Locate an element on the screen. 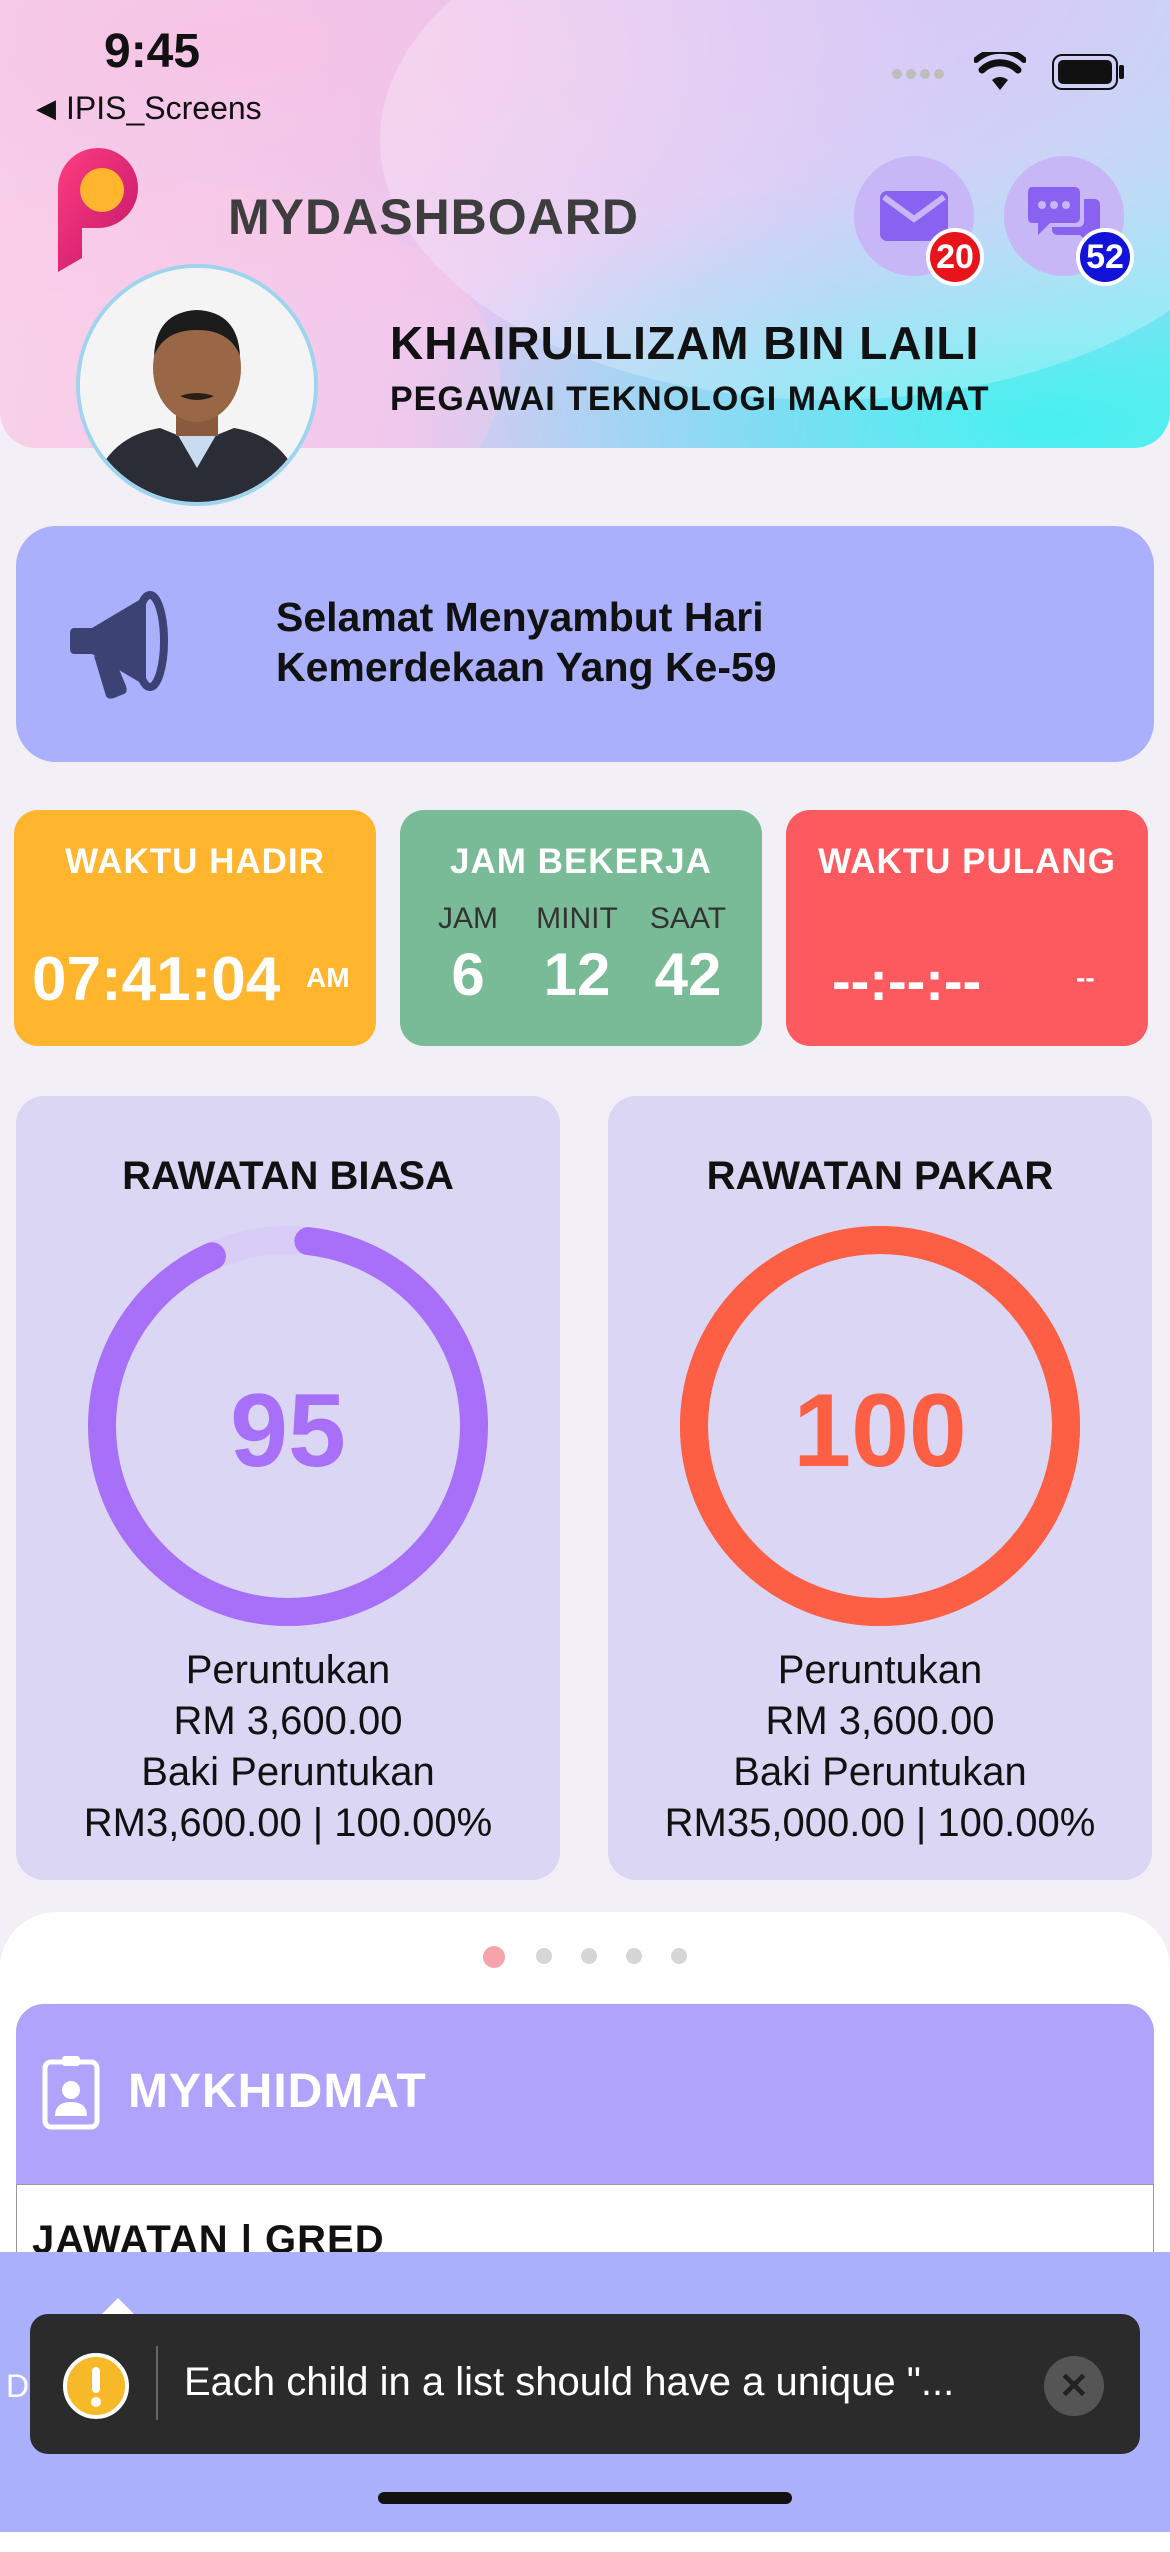  page-title: MYDASHBOARD is located at coordinates (433, 217).